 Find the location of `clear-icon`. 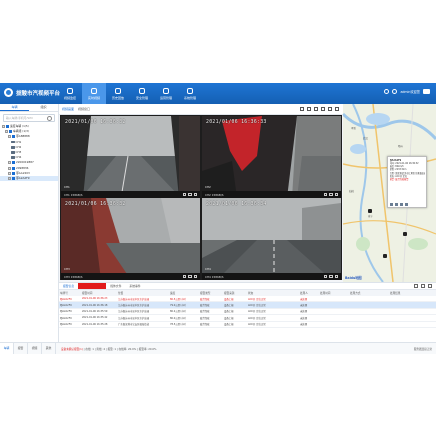

clear-icon is located at coordinates (423, 286).